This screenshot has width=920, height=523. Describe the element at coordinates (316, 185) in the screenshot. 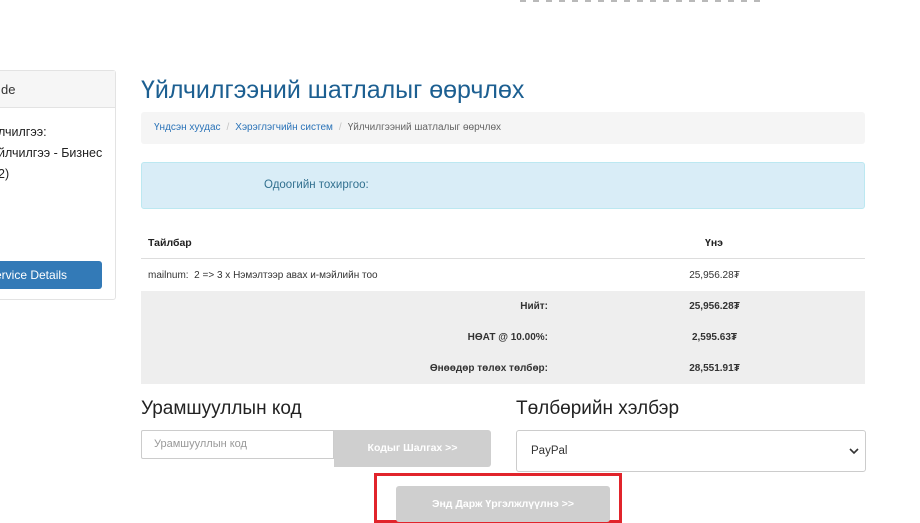

I see `current-config-text: Одоогийн тохиргоо:` at that location.